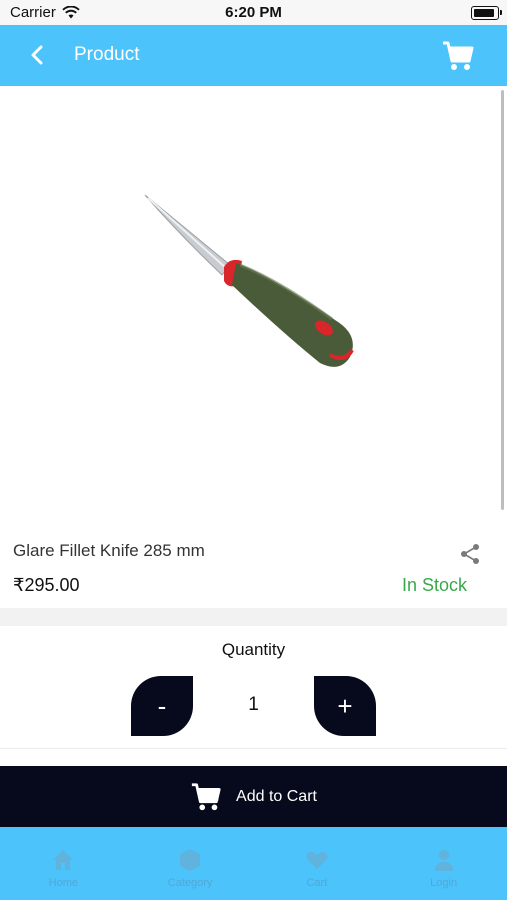 The image size is (507, 900). What do you see at coordinates (253, 617) in the screenshot?
I see `section-divider` at bounding box center [253, 617].